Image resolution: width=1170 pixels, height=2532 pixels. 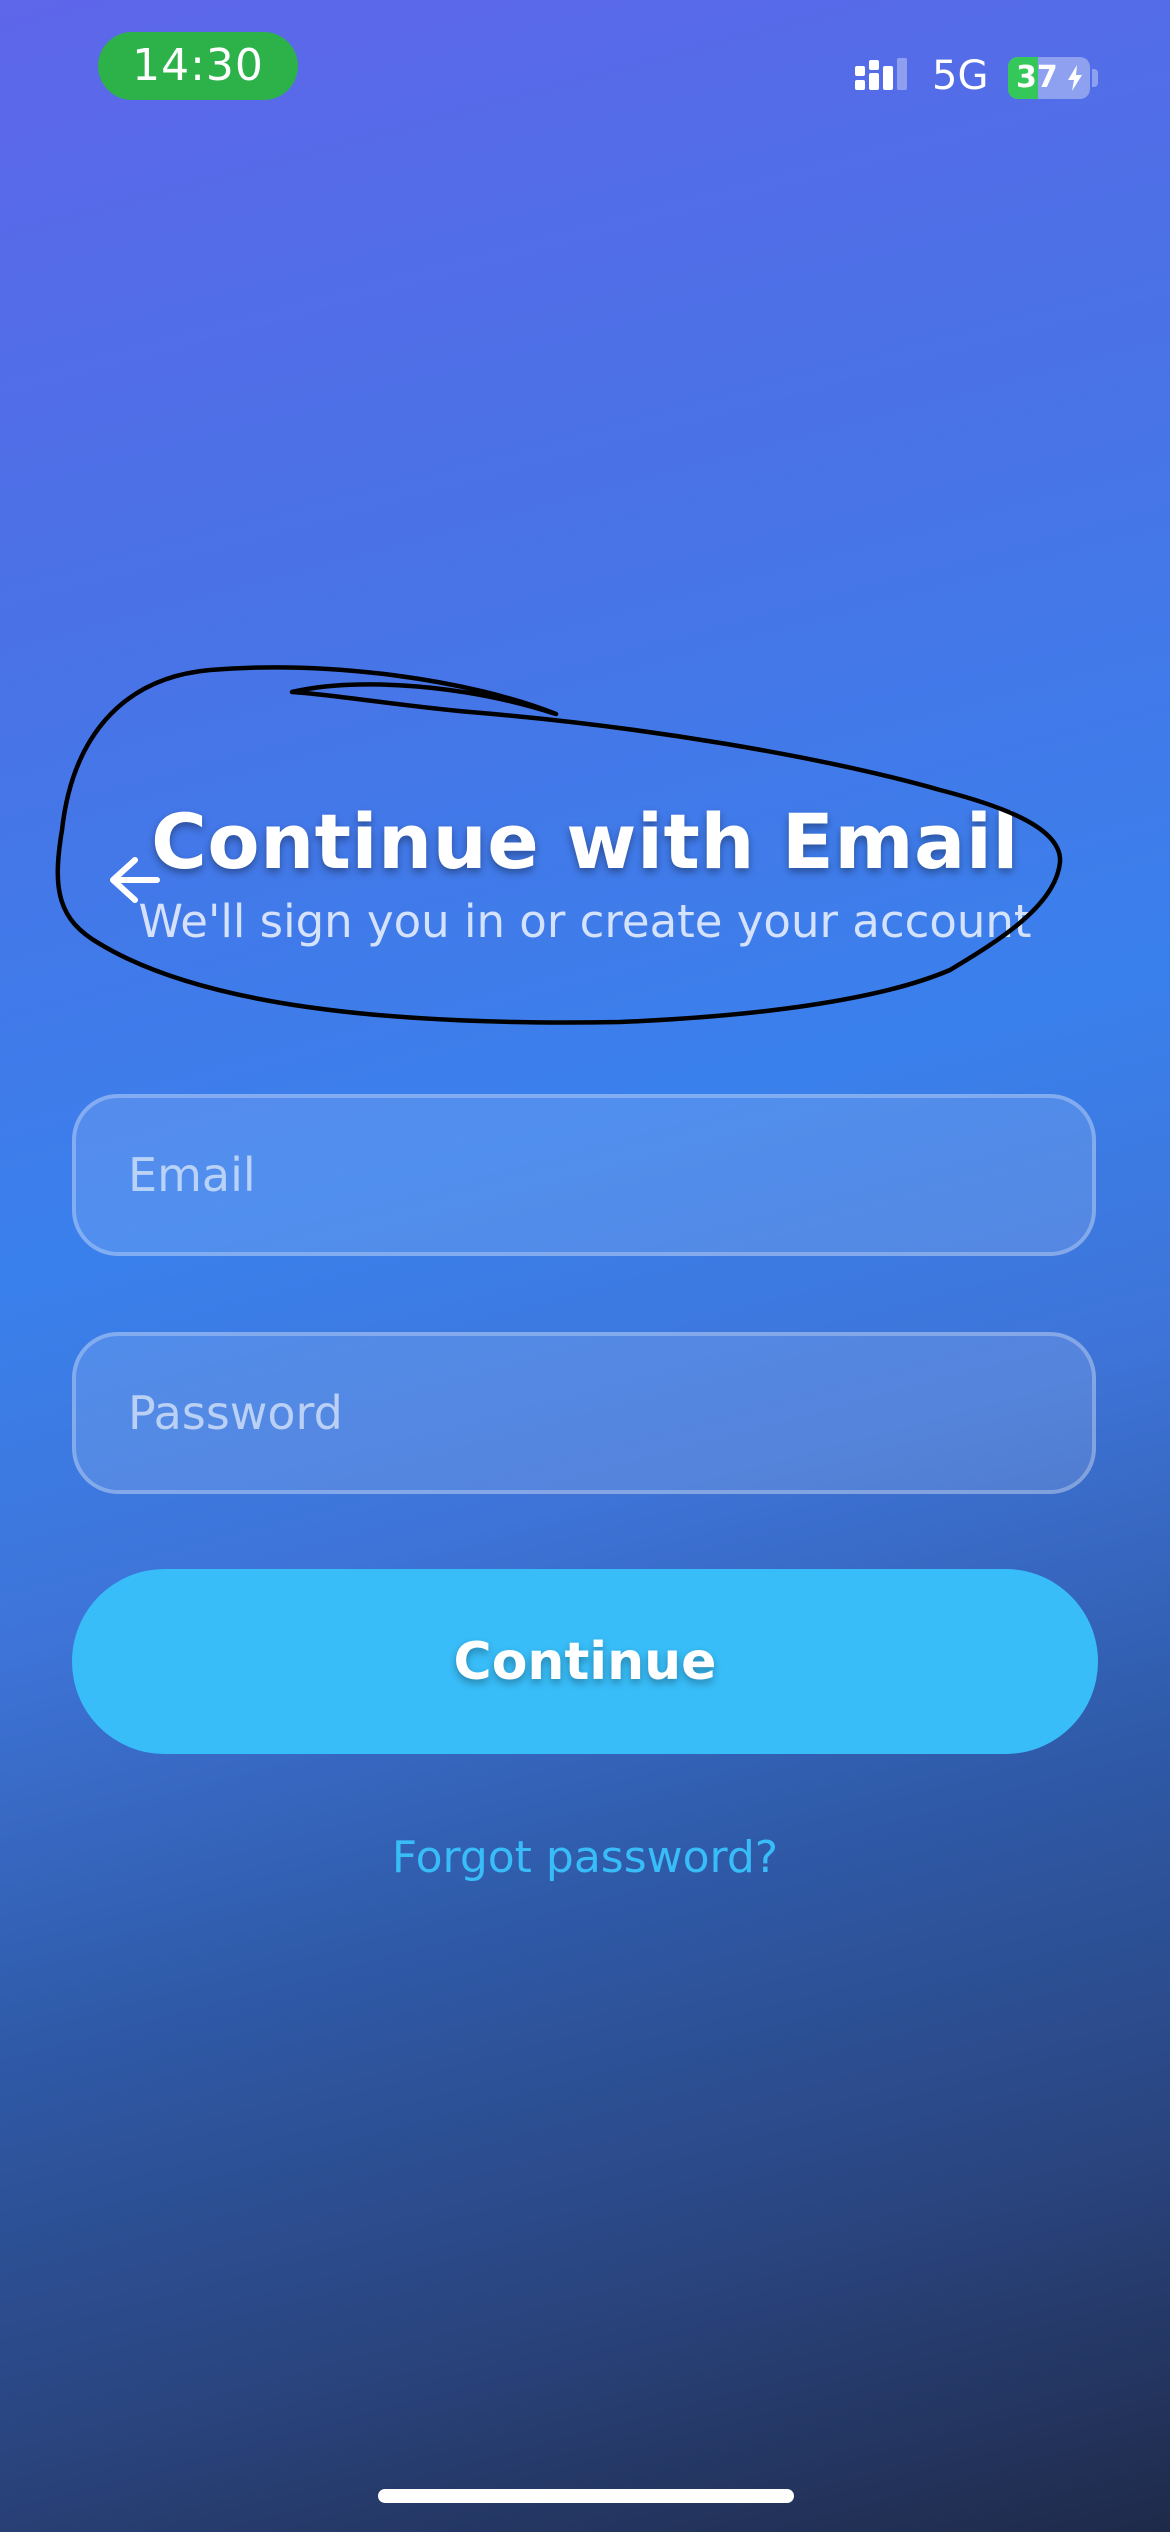 I want to click on forgot-password-link: Forgot password?, so click(x=585, y=1858).